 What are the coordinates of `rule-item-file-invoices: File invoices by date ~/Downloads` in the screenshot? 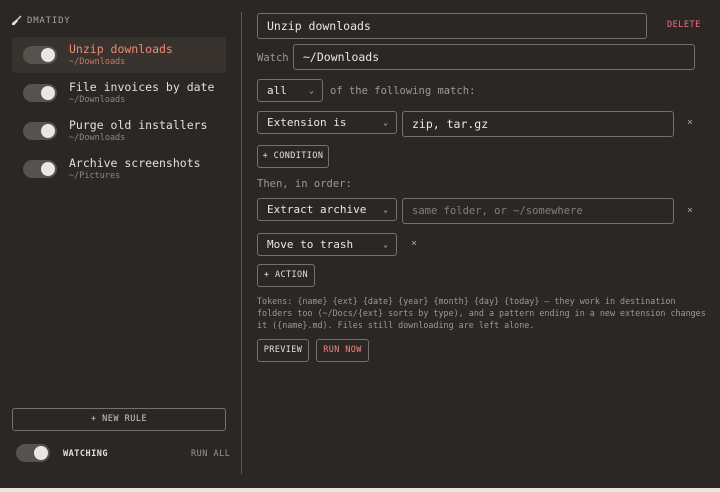 It's located at (119, 93).